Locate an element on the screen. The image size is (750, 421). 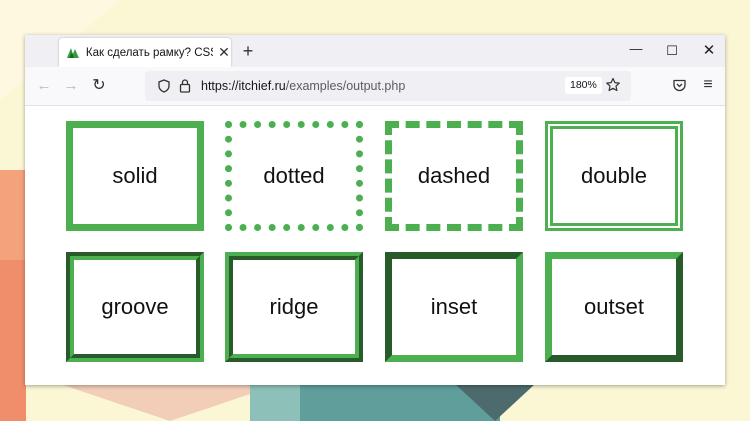
border-dashed-box: dashed is located at coordinates (454, 176).